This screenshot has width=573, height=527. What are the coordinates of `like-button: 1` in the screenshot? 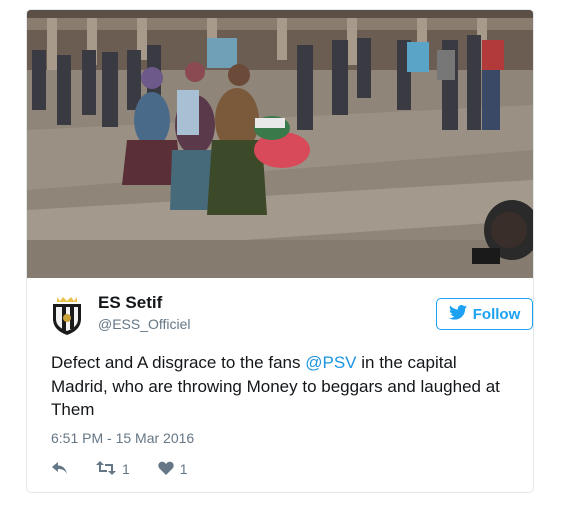 It's located at (173, 469).